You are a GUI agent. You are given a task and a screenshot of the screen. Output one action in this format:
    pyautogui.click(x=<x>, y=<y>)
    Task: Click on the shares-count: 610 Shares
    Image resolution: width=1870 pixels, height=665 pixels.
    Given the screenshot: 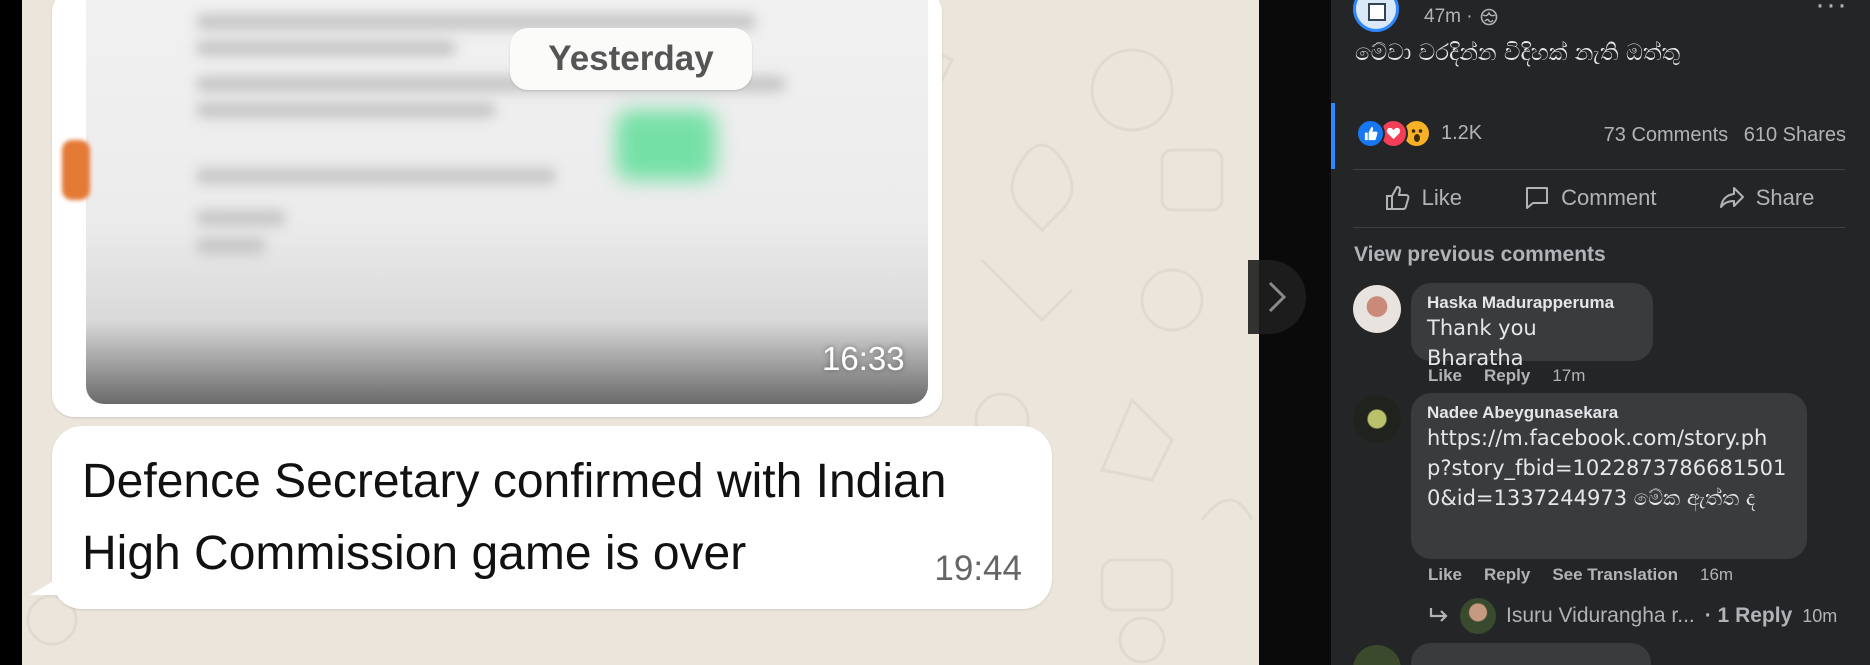 What is the action you would take?
    pyautogui.click(x=1795, y=135)
    